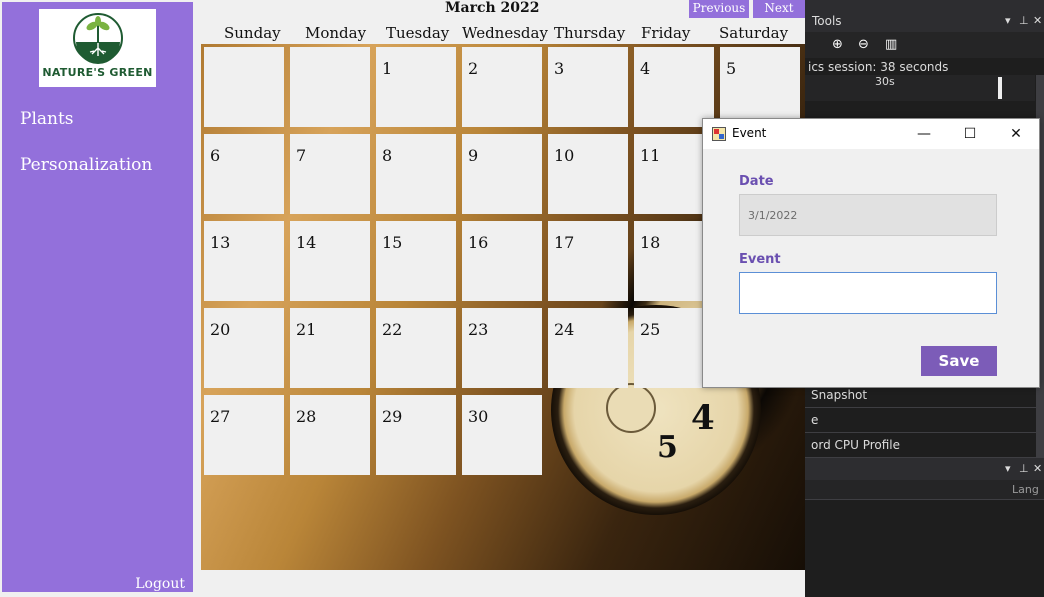  I want to click on day-cell: 5, so click(760, 87).